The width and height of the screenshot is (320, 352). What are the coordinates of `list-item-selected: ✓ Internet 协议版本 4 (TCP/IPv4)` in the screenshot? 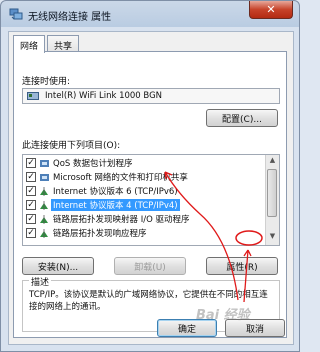 It's located at (144, 205).